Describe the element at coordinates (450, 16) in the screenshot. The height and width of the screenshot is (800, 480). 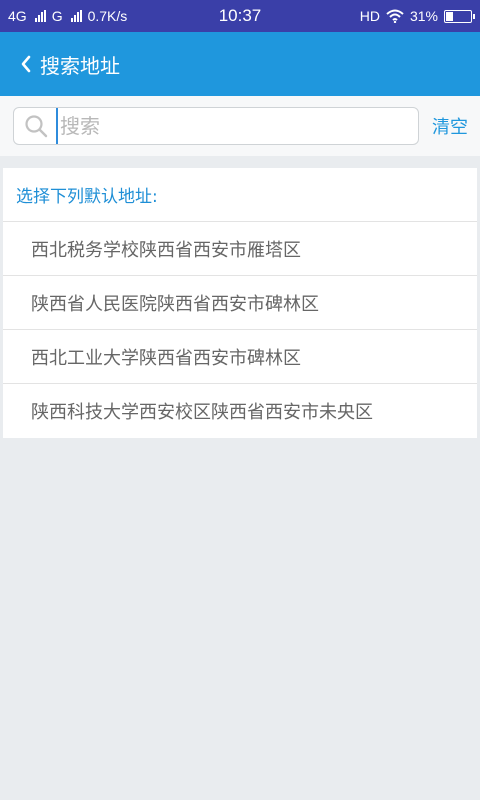
I see `battery-fill` at that location.